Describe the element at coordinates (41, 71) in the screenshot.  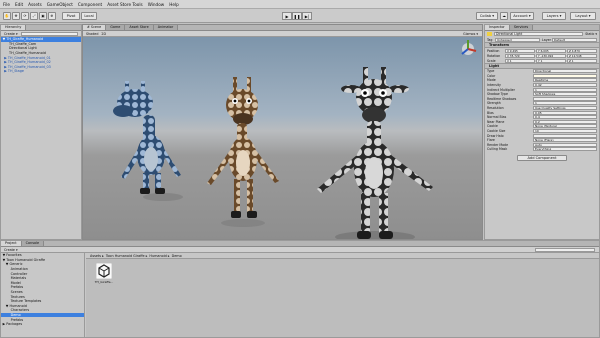
I see `hierarchy-item: ▶ TH_Stage` at that location.